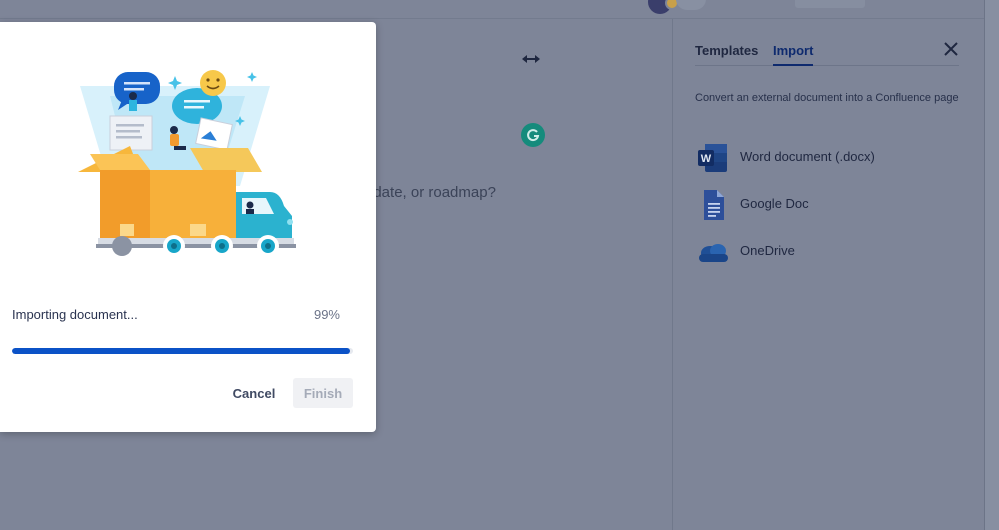 The width and height of the screenshot is (999, 530). I want to click on grammarly-icon, so click(533, 135).